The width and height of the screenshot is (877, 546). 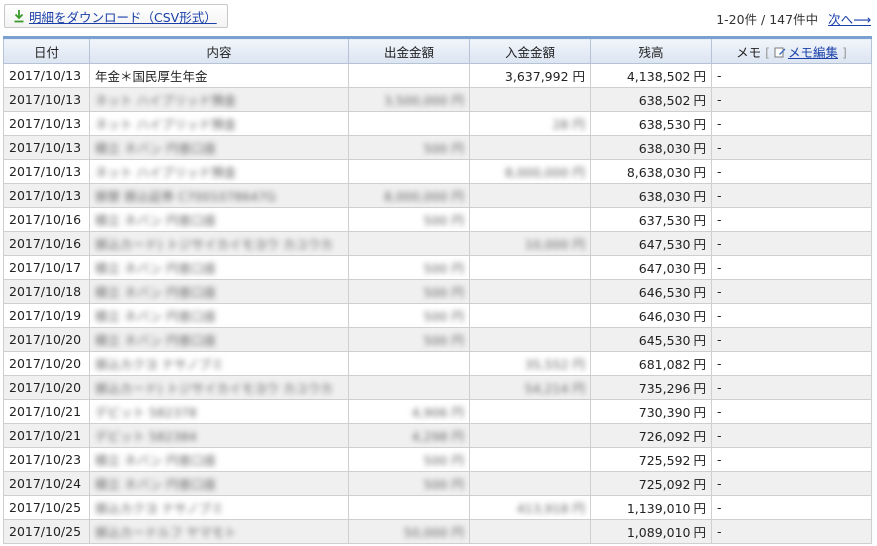 I want to click on cell-date: 2017/10/23, so click(x=46, y=459).